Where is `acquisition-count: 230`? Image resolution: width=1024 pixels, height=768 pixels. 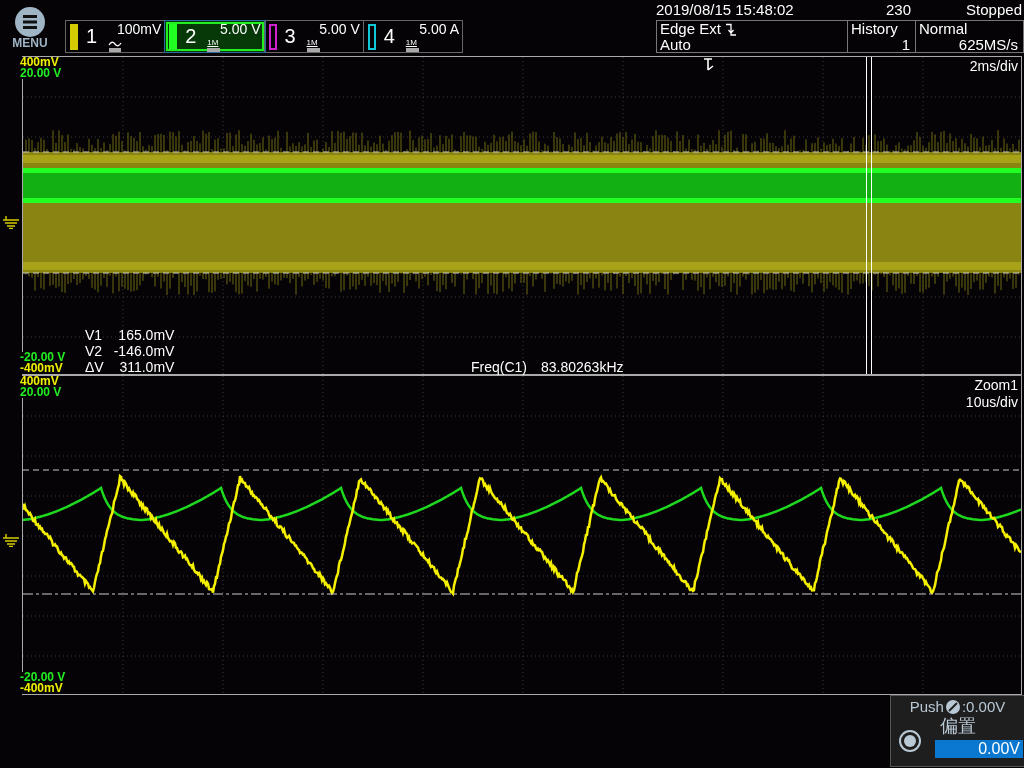
acquisition-count: 230 is located at coordinates (898, 10).